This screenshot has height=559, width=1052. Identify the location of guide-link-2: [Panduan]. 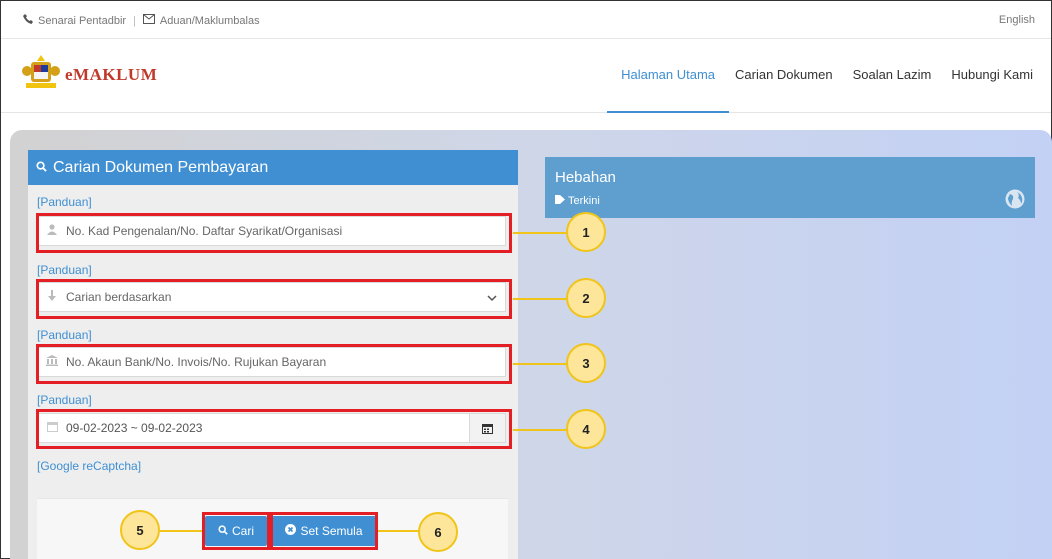
(64, 270).